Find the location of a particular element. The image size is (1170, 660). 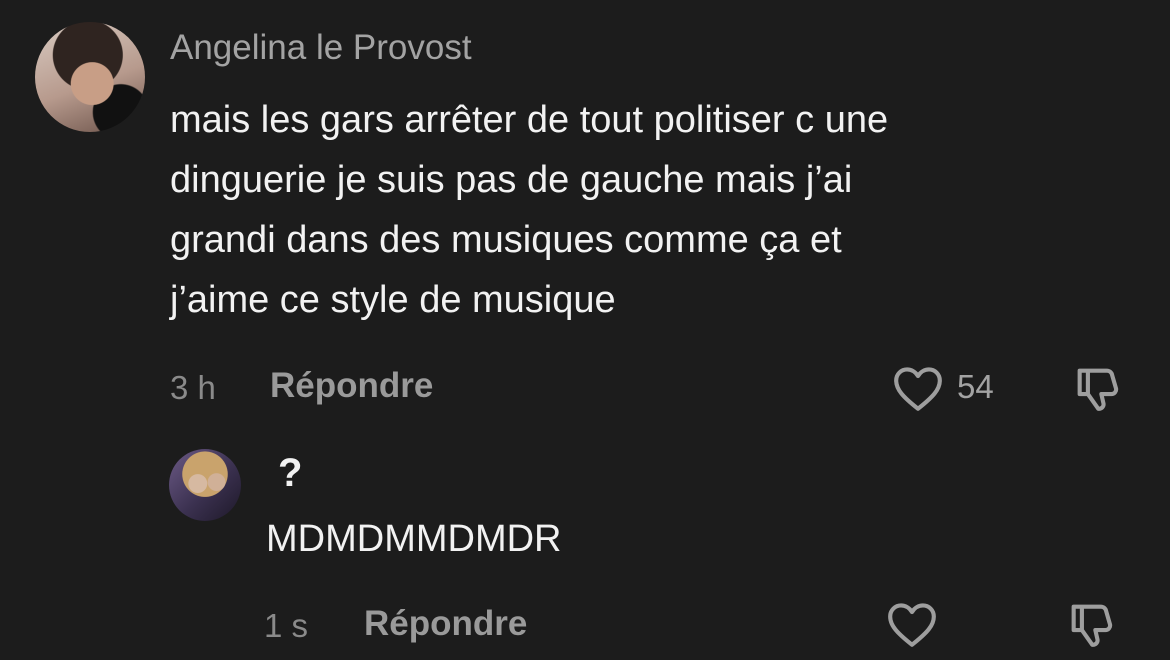

reply-like-button is located at coordinates (912, 624).